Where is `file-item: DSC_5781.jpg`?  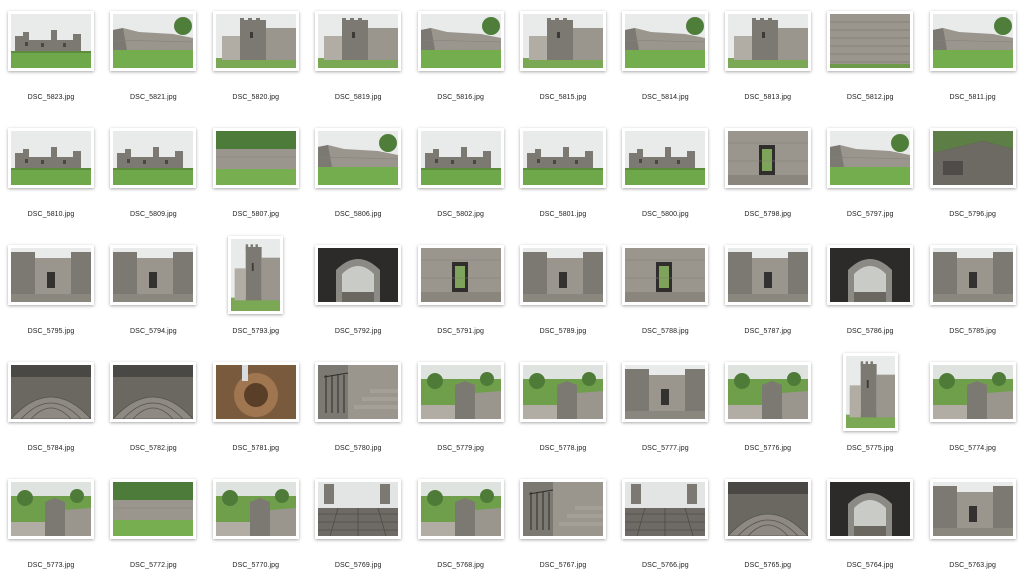 file-item: DSC_5781.jpg is located at coordinates (256, 411).